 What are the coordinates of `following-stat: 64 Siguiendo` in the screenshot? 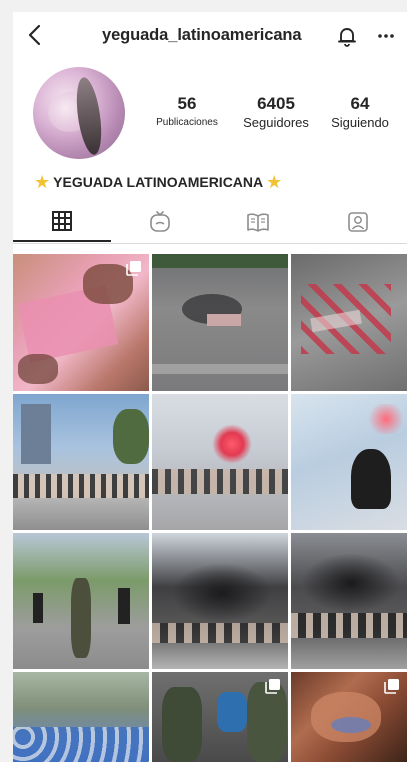 It's located at (360, 113).